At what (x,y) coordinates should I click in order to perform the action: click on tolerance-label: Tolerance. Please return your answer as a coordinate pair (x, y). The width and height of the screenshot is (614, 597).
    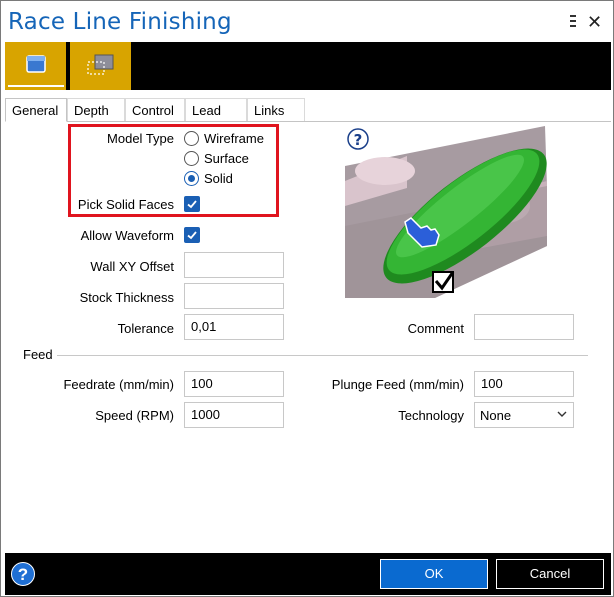
    Looking at the image, I should click on (145, 328).